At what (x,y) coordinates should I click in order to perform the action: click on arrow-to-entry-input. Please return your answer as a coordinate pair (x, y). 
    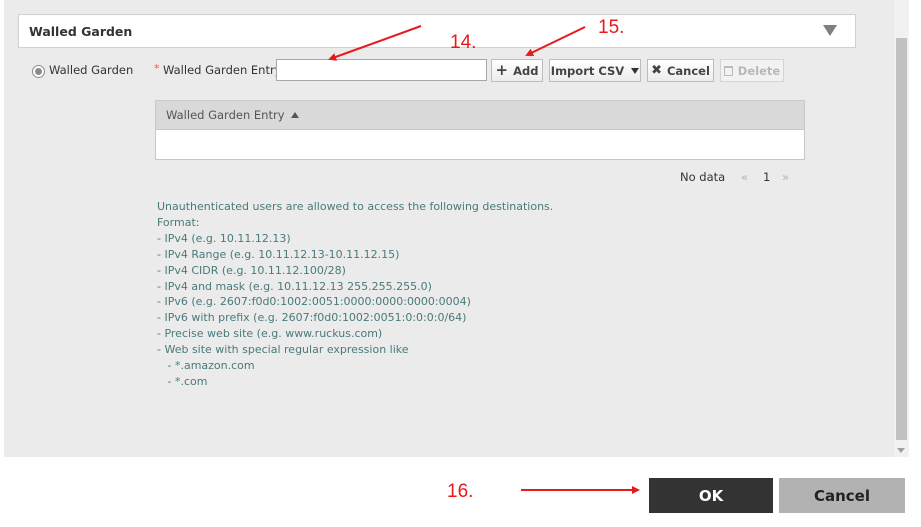
    Looking at the image, I should click on (375, 43).